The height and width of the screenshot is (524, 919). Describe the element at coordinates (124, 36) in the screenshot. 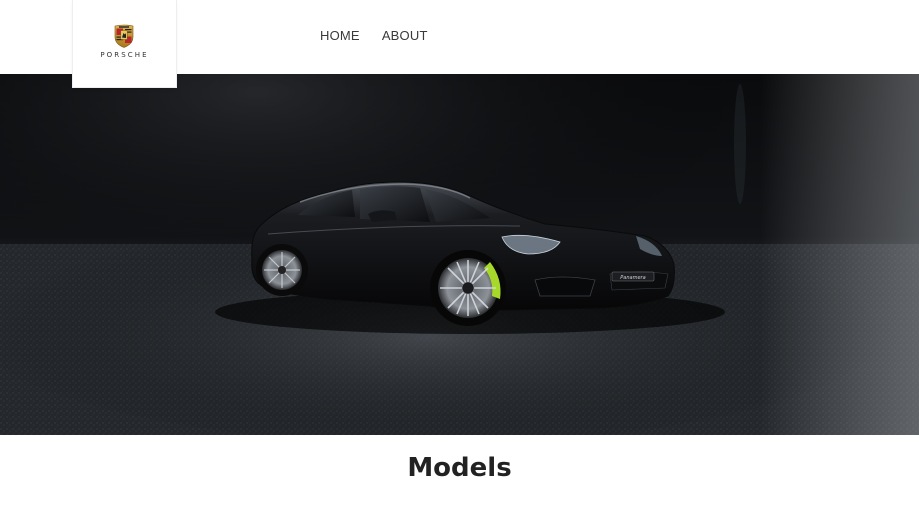

I see `porsche-crest-icon` at that location.